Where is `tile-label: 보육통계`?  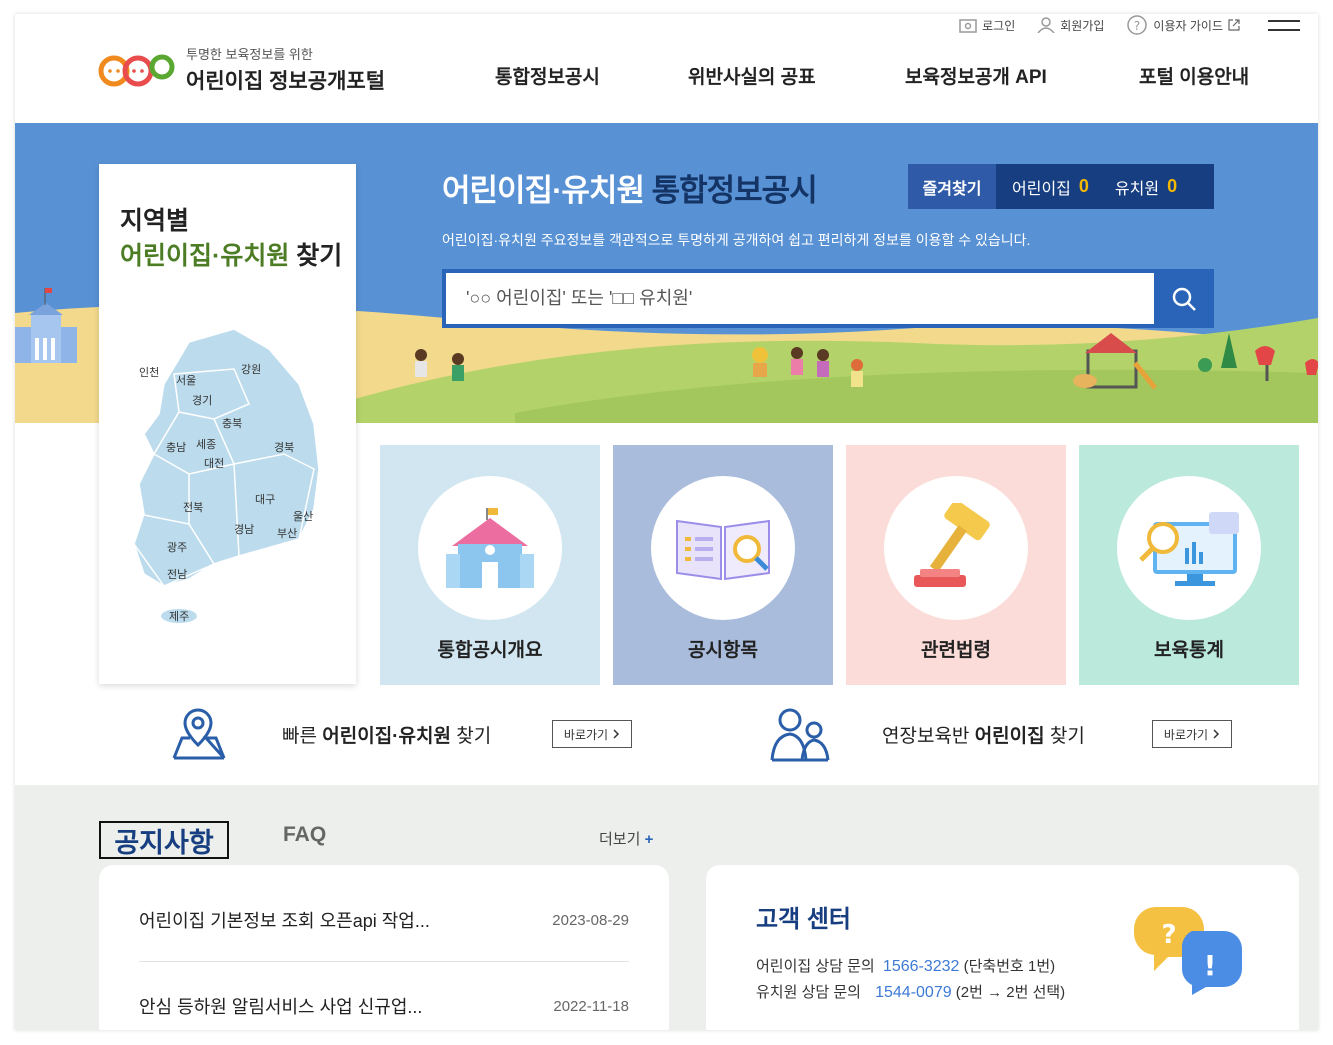
tile-label: 보육통계 is located at coordinates (1189, 650).